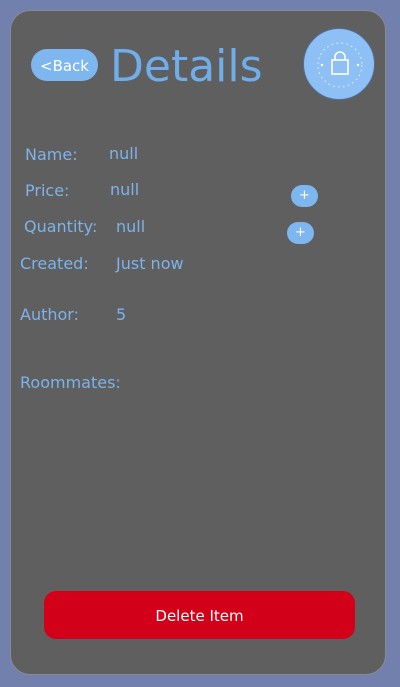 Image resolution: width=400 pixels, height=687 pixels. Describe the element at coordinates (199, 615) in the screenshot. I see `delete-item-button: Delete Item` at that location.